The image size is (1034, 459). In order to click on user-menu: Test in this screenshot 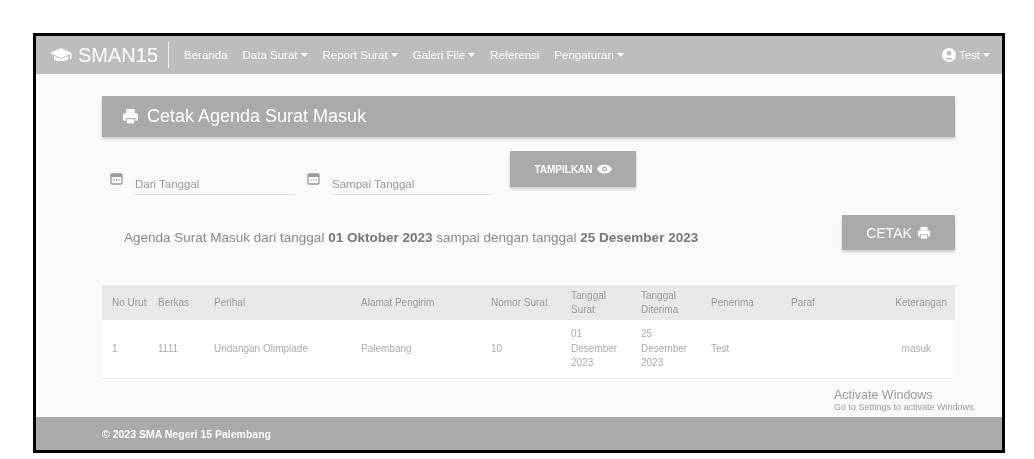, I will do `click(965, 55)`.